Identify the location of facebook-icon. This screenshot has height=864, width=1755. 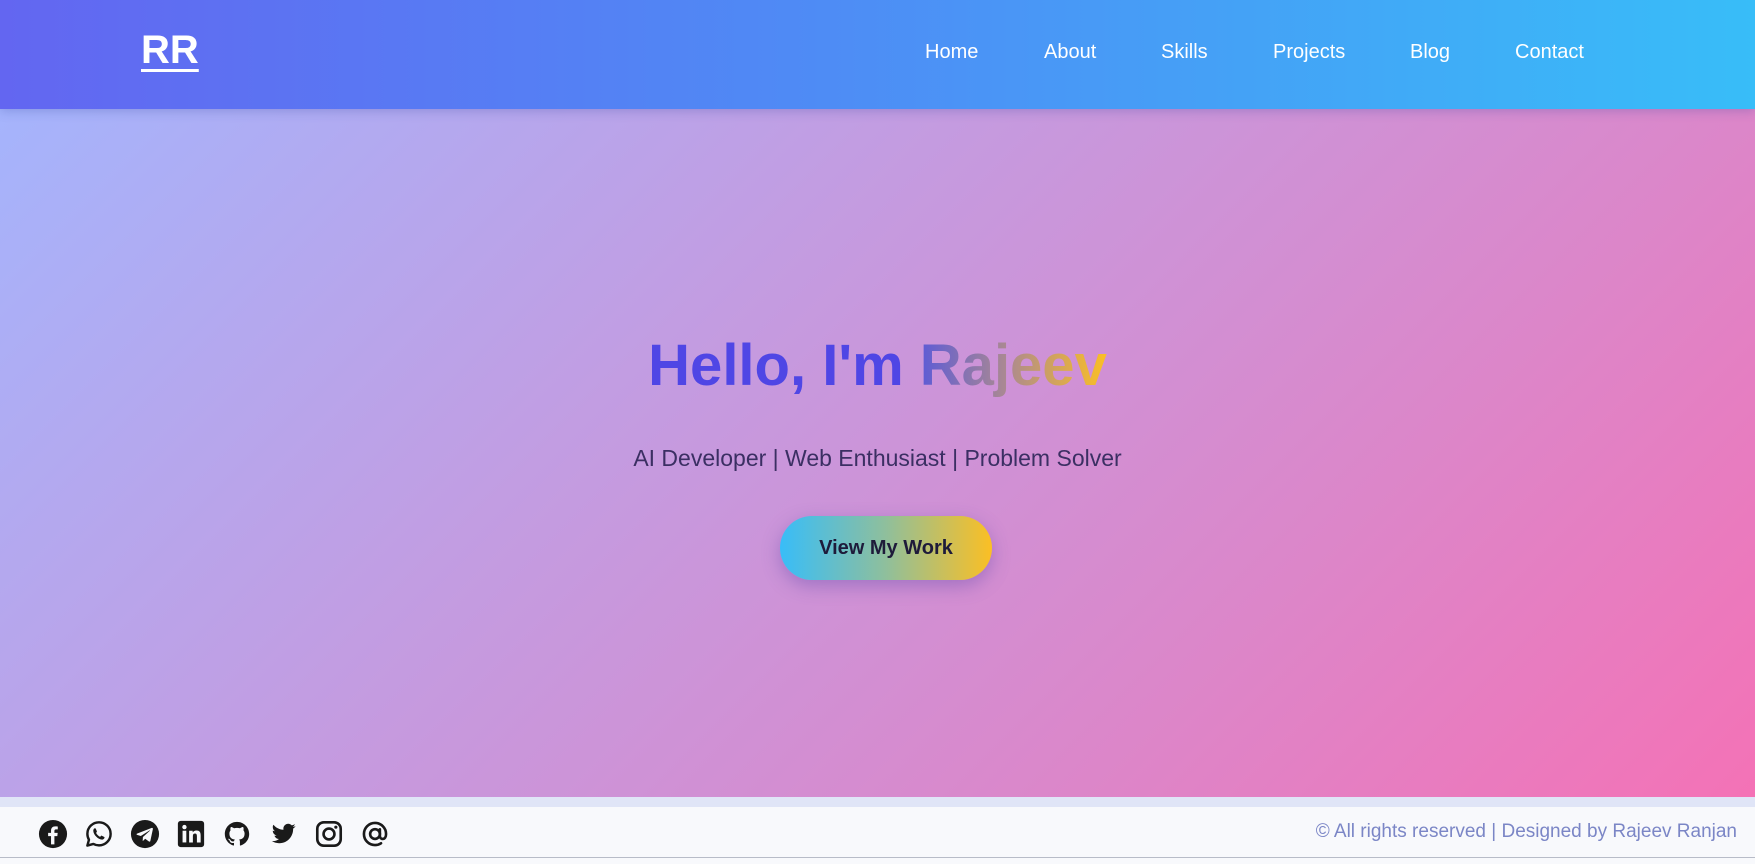
(53, 834).